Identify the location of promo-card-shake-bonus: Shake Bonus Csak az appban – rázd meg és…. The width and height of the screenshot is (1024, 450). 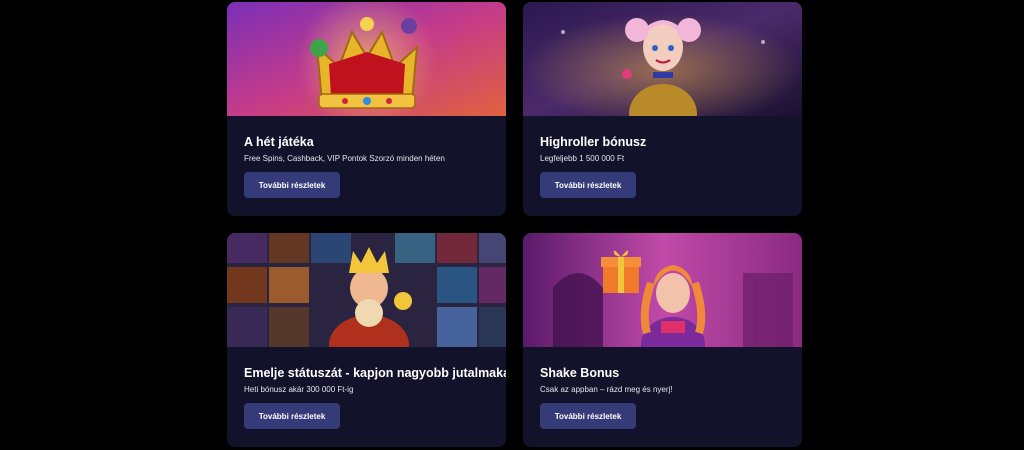
(662, 340).